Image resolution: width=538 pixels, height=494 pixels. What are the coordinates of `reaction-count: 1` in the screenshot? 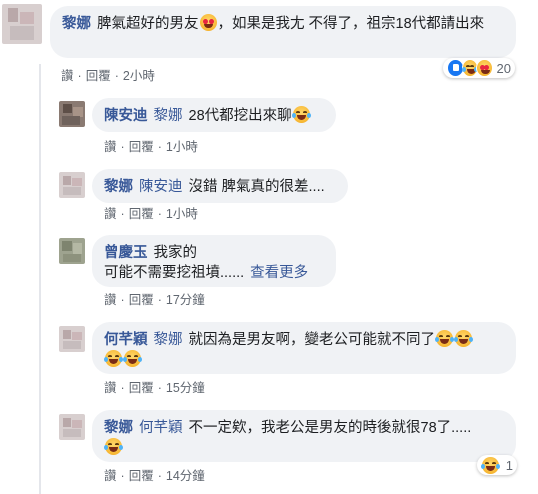 It's located at (509, 465).